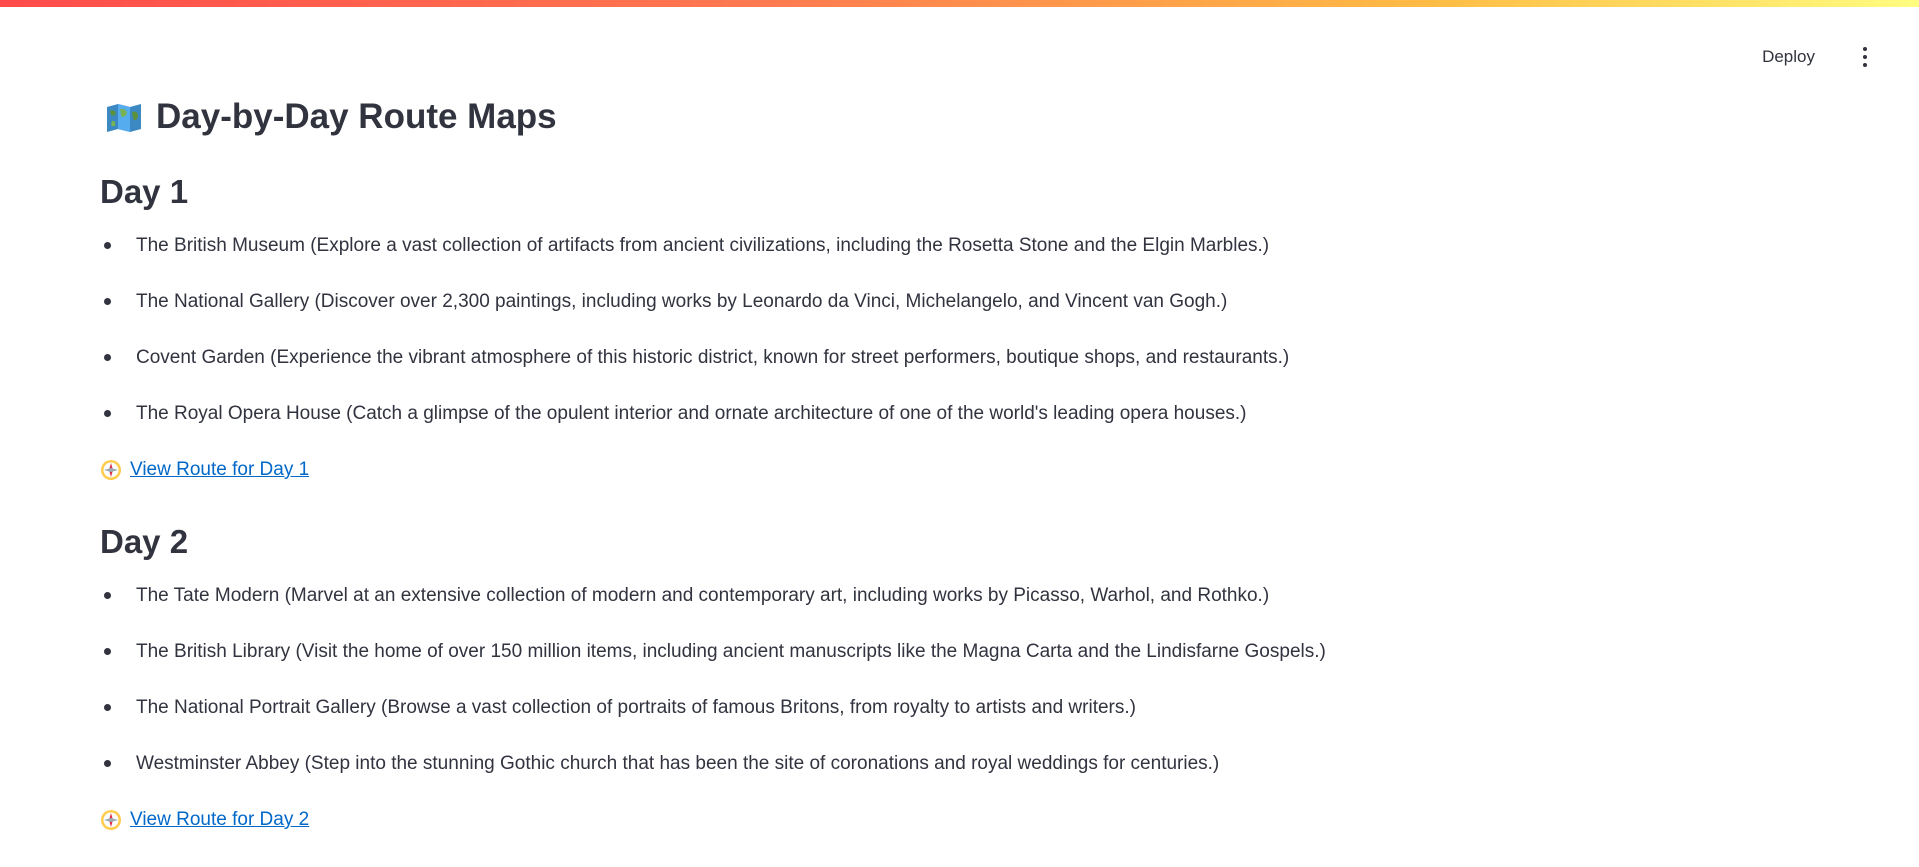 This screenshot has height=867, width=1919. I want to click on view-route-day-1-link: View Route for Day 1, so click(204, 470).